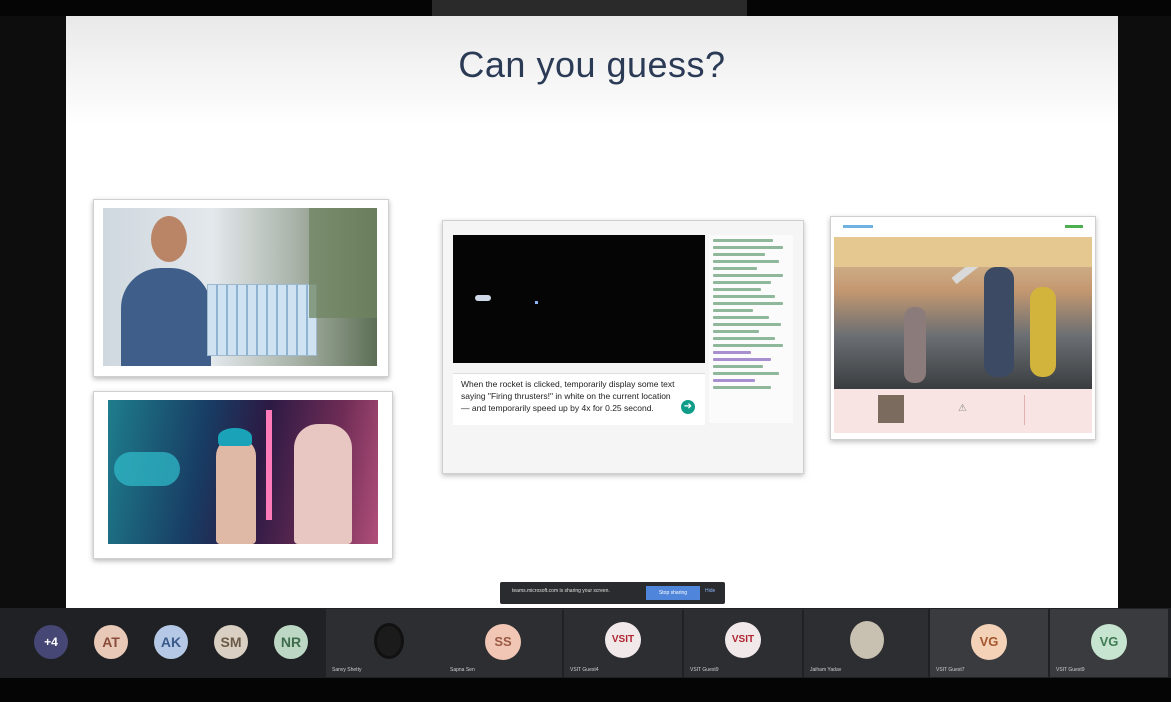 This screenshot has width=1171, height=702. I want to click on participant-name: Sapna Sen, so click(462, 670).